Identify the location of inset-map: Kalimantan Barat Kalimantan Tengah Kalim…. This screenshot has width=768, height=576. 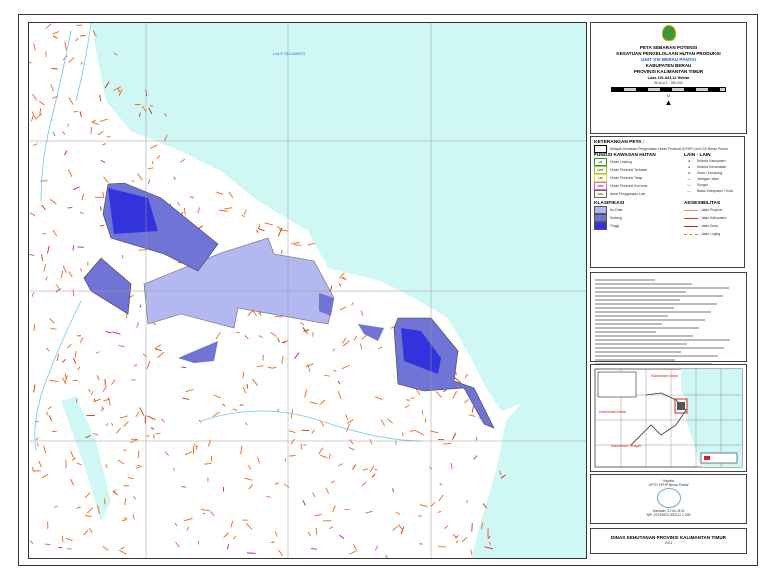
(668, 418).